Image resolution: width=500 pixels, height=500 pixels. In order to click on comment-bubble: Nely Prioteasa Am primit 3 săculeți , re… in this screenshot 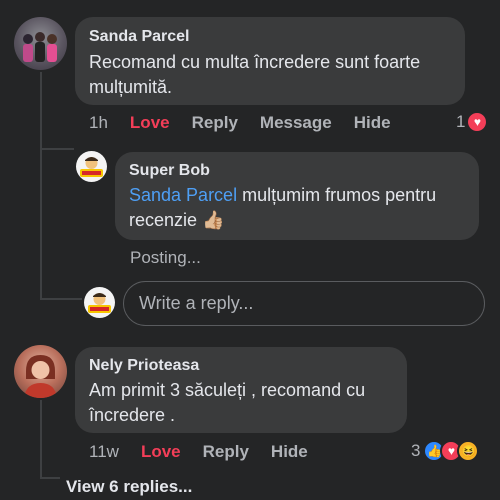, I will do `click(241, 390)`.